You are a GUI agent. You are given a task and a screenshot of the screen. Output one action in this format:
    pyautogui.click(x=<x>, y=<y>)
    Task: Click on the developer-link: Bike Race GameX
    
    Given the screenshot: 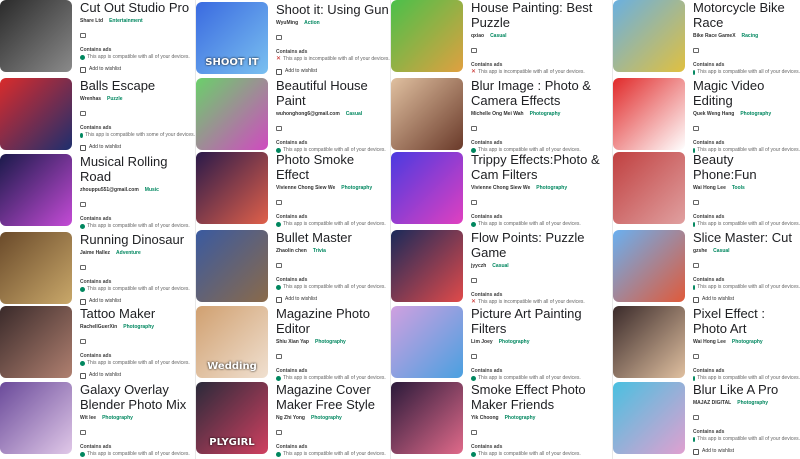 What is the action you would take?
    pyautogui.click(x=714, y=36)
    